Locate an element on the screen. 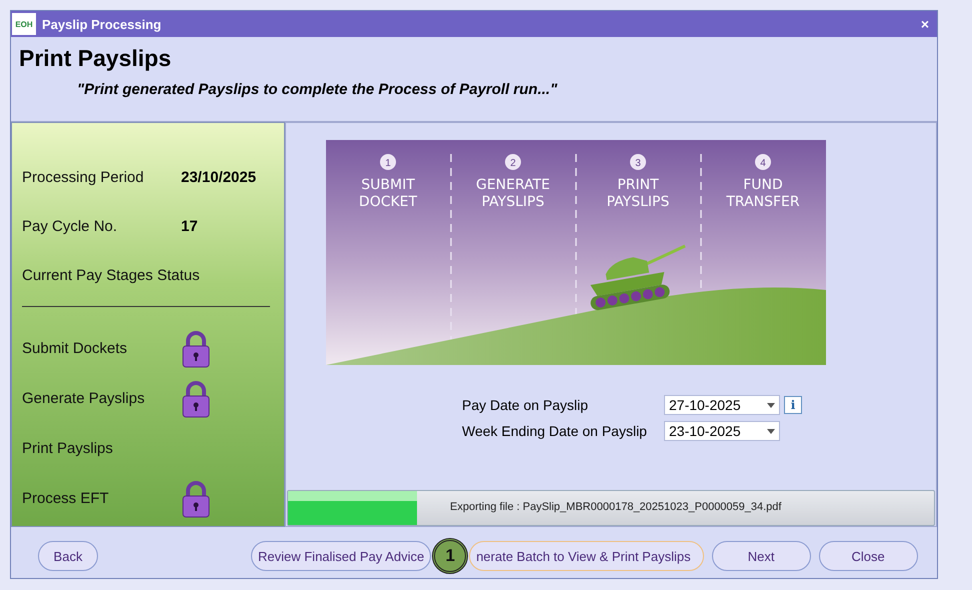 This screenshot has width=972, height=590. step-badge: 1 is located at coordinates (450, 556).